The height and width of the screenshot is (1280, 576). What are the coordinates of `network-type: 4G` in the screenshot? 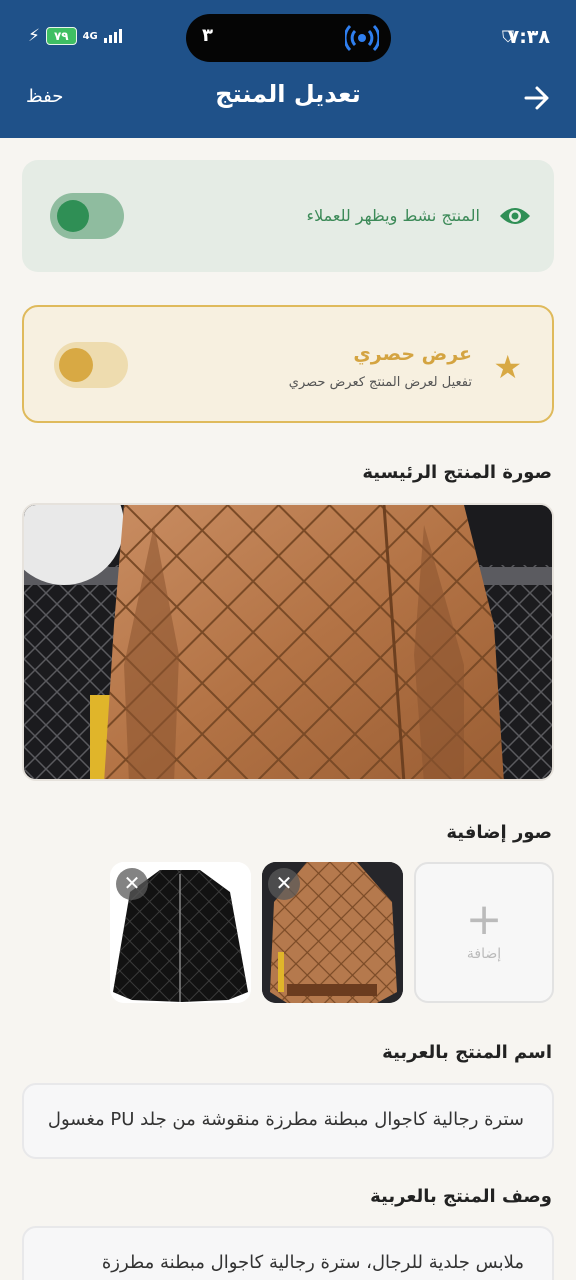 It's located at (90, 36).